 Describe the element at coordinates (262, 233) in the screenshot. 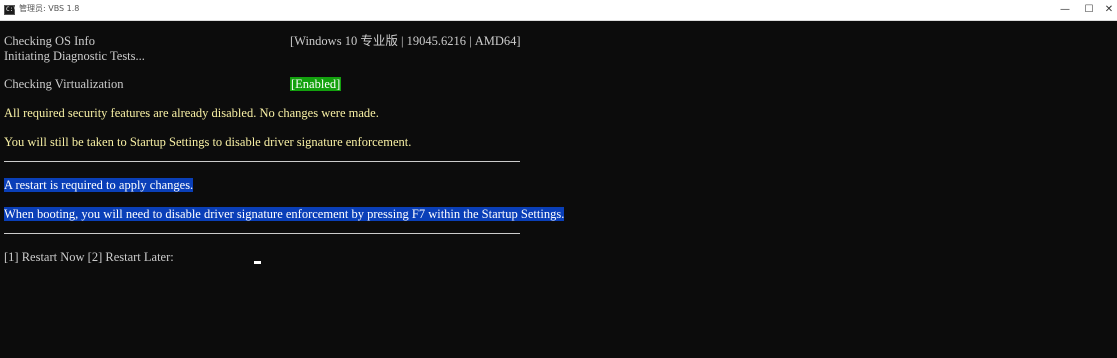

I see `divider-bottom` at that location.